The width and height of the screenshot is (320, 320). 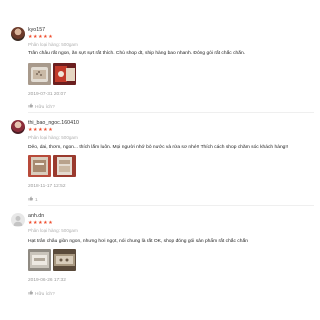 I want to click on review-username: thi_bao_ngoc.160410, so click(x=53, y=123).